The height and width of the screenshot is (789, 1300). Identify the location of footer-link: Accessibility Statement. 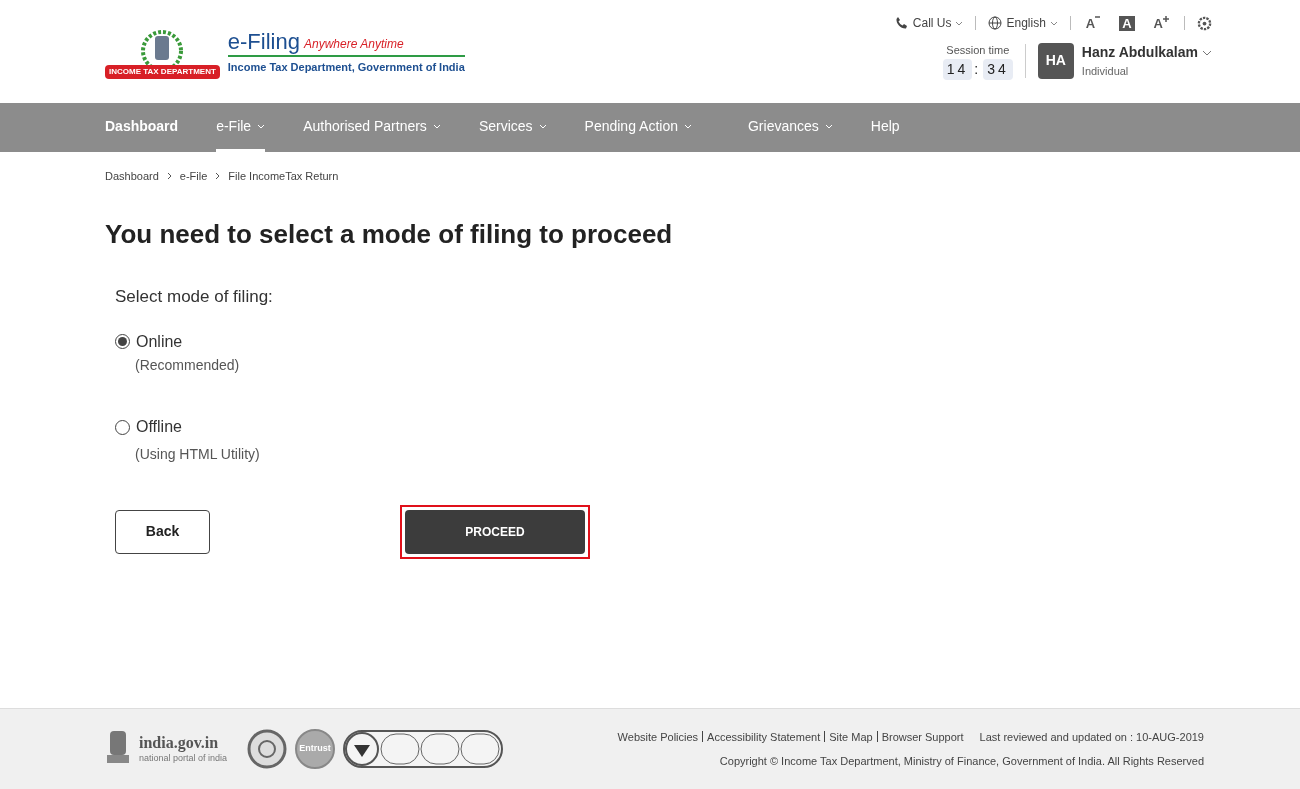
(764, 736).